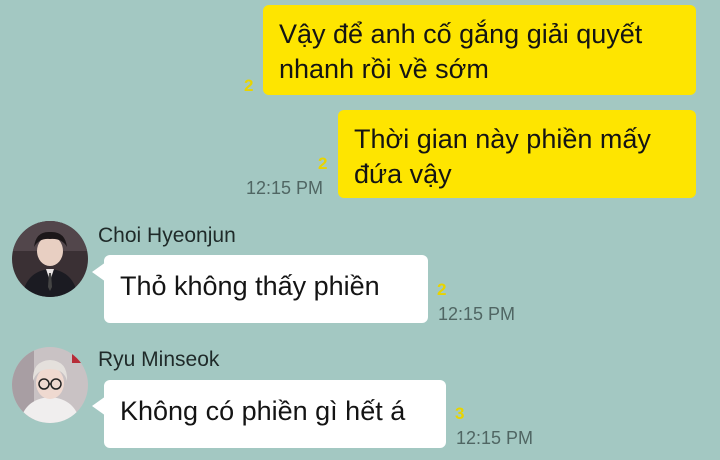 The width and height of the screenshot is (720, 460). What do you see at coordinates (460, 413) in the screenshot?
I see `unread-count: 3` at bounding box center [460, 413].